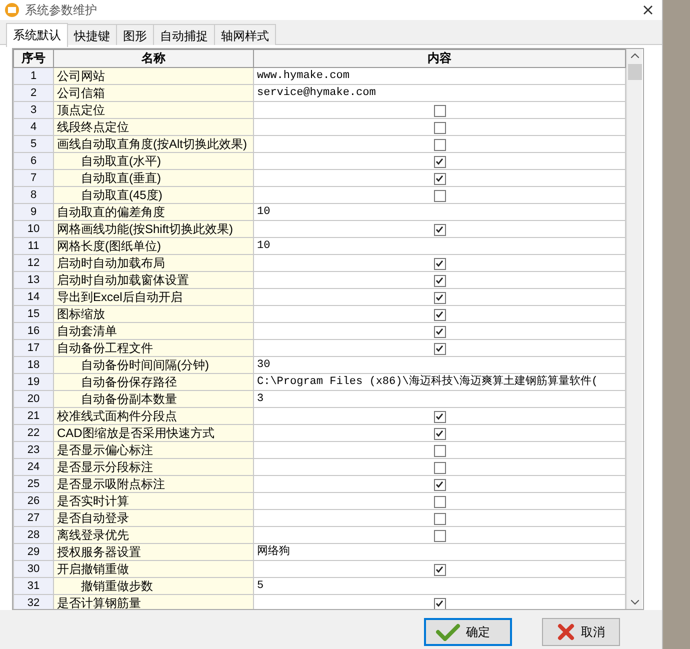 This screenshot has height=649, width=690. What do you see at coordinates (154, 195) in the screenshot?
I see `setting-name: 自动取直(45度)` at bounding box center [154, 195].